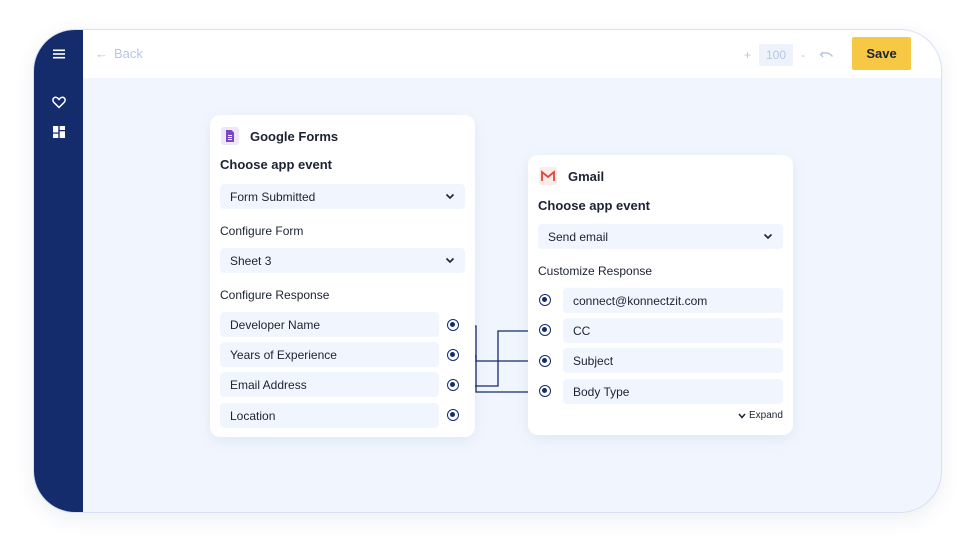  I want to click on zoom-controls: + 100 -, so click(805, 55).